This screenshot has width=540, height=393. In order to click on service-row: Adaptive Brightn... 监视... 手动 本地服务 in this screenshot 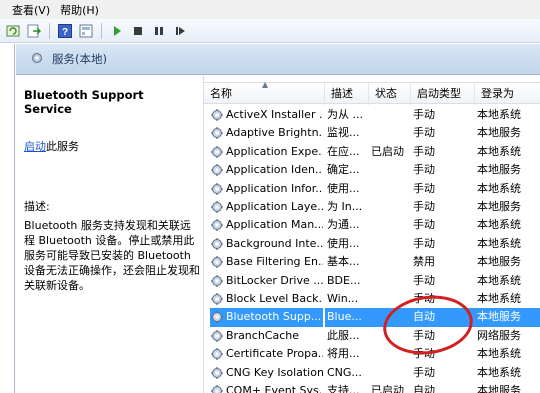, I will do `click(372, 133)`.